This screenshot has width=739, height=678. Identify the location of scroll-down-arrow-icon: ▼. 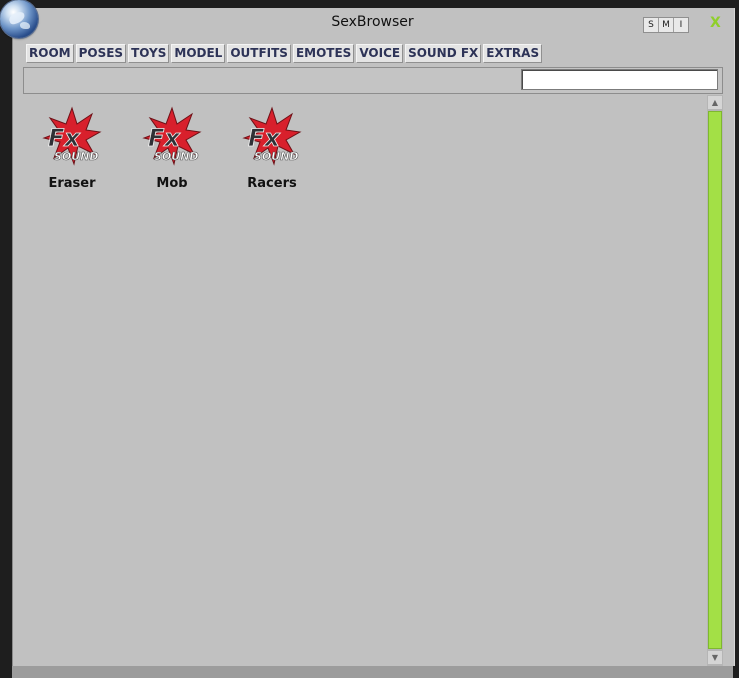
(715, 657).